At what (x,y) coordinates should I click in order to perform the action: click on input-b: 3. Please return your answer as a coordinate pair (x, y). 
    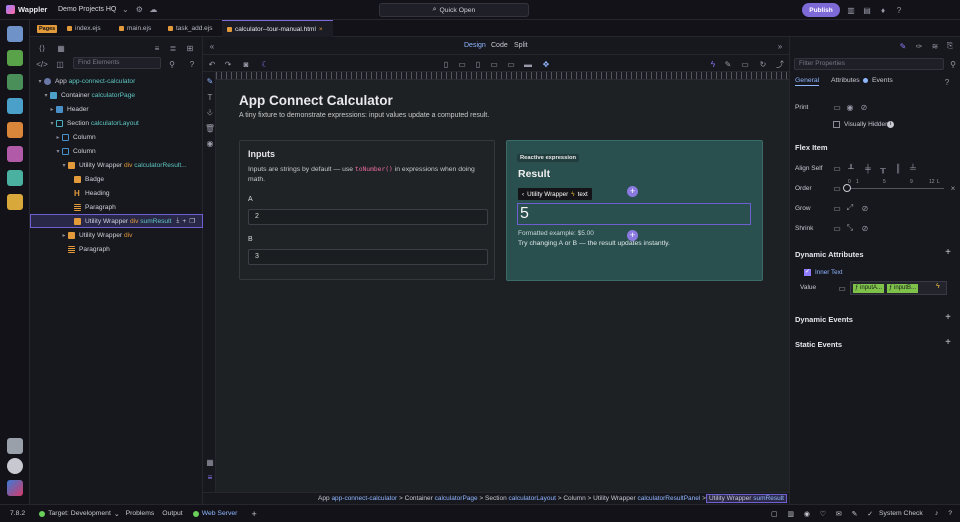
    Looking at the image, I should click on (368, 257).